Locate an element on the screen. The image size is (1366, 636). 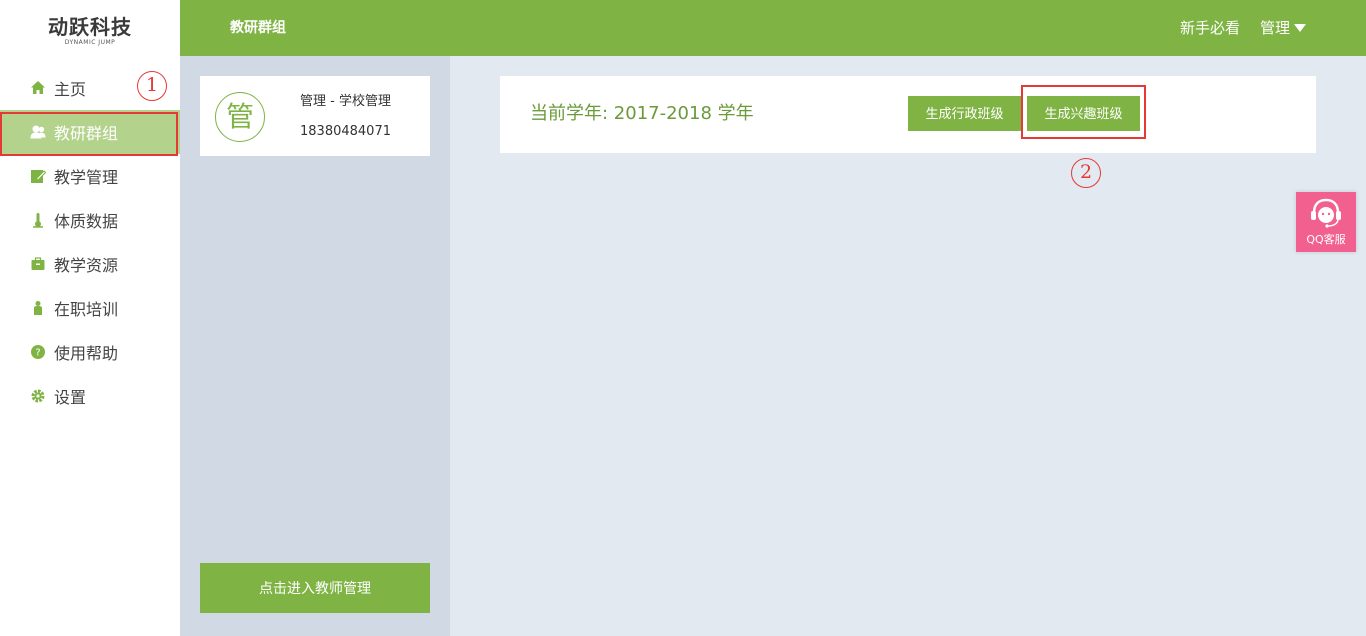
academic-year-label: 当前学年: 2017-2018 学年 is located at coordinates (642, 113).